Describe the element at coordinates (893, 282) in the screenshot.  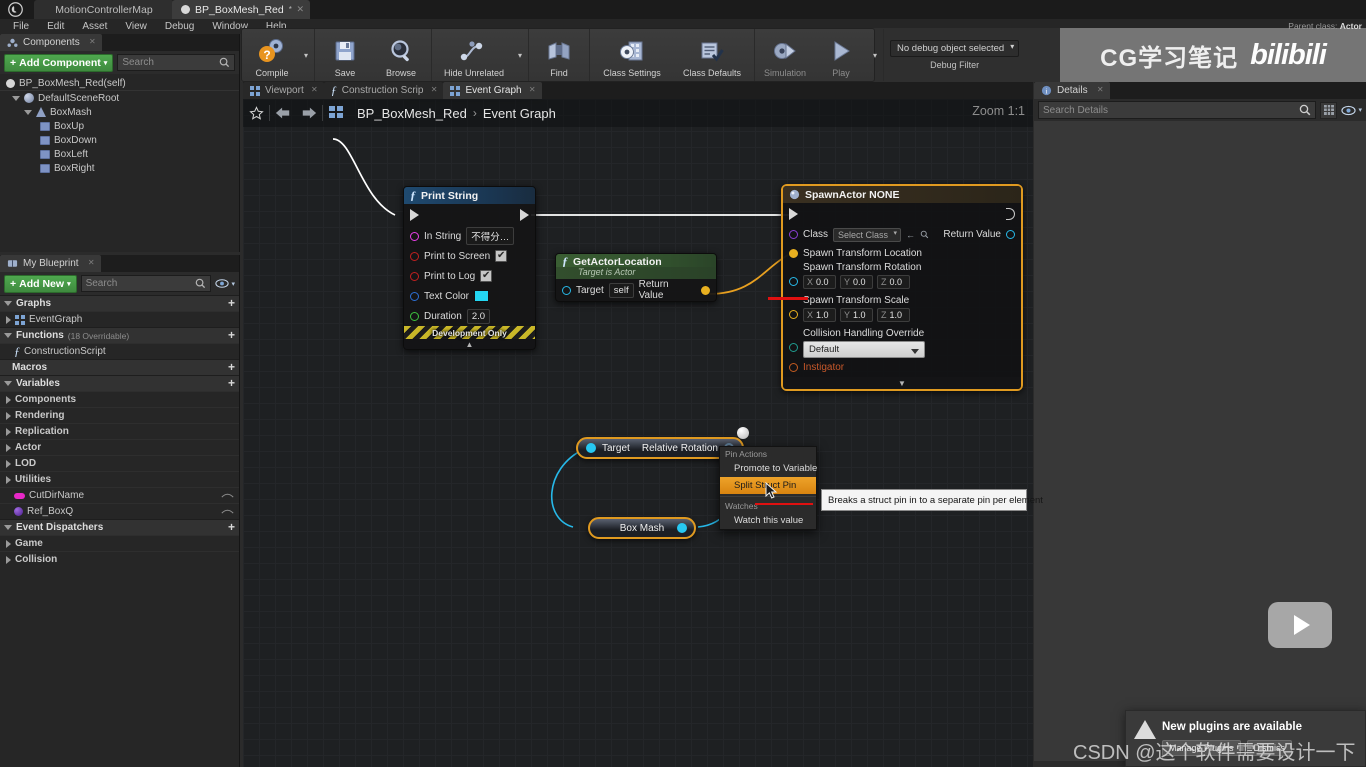
I see `rotation-z-input: Z 0.0` at that location.